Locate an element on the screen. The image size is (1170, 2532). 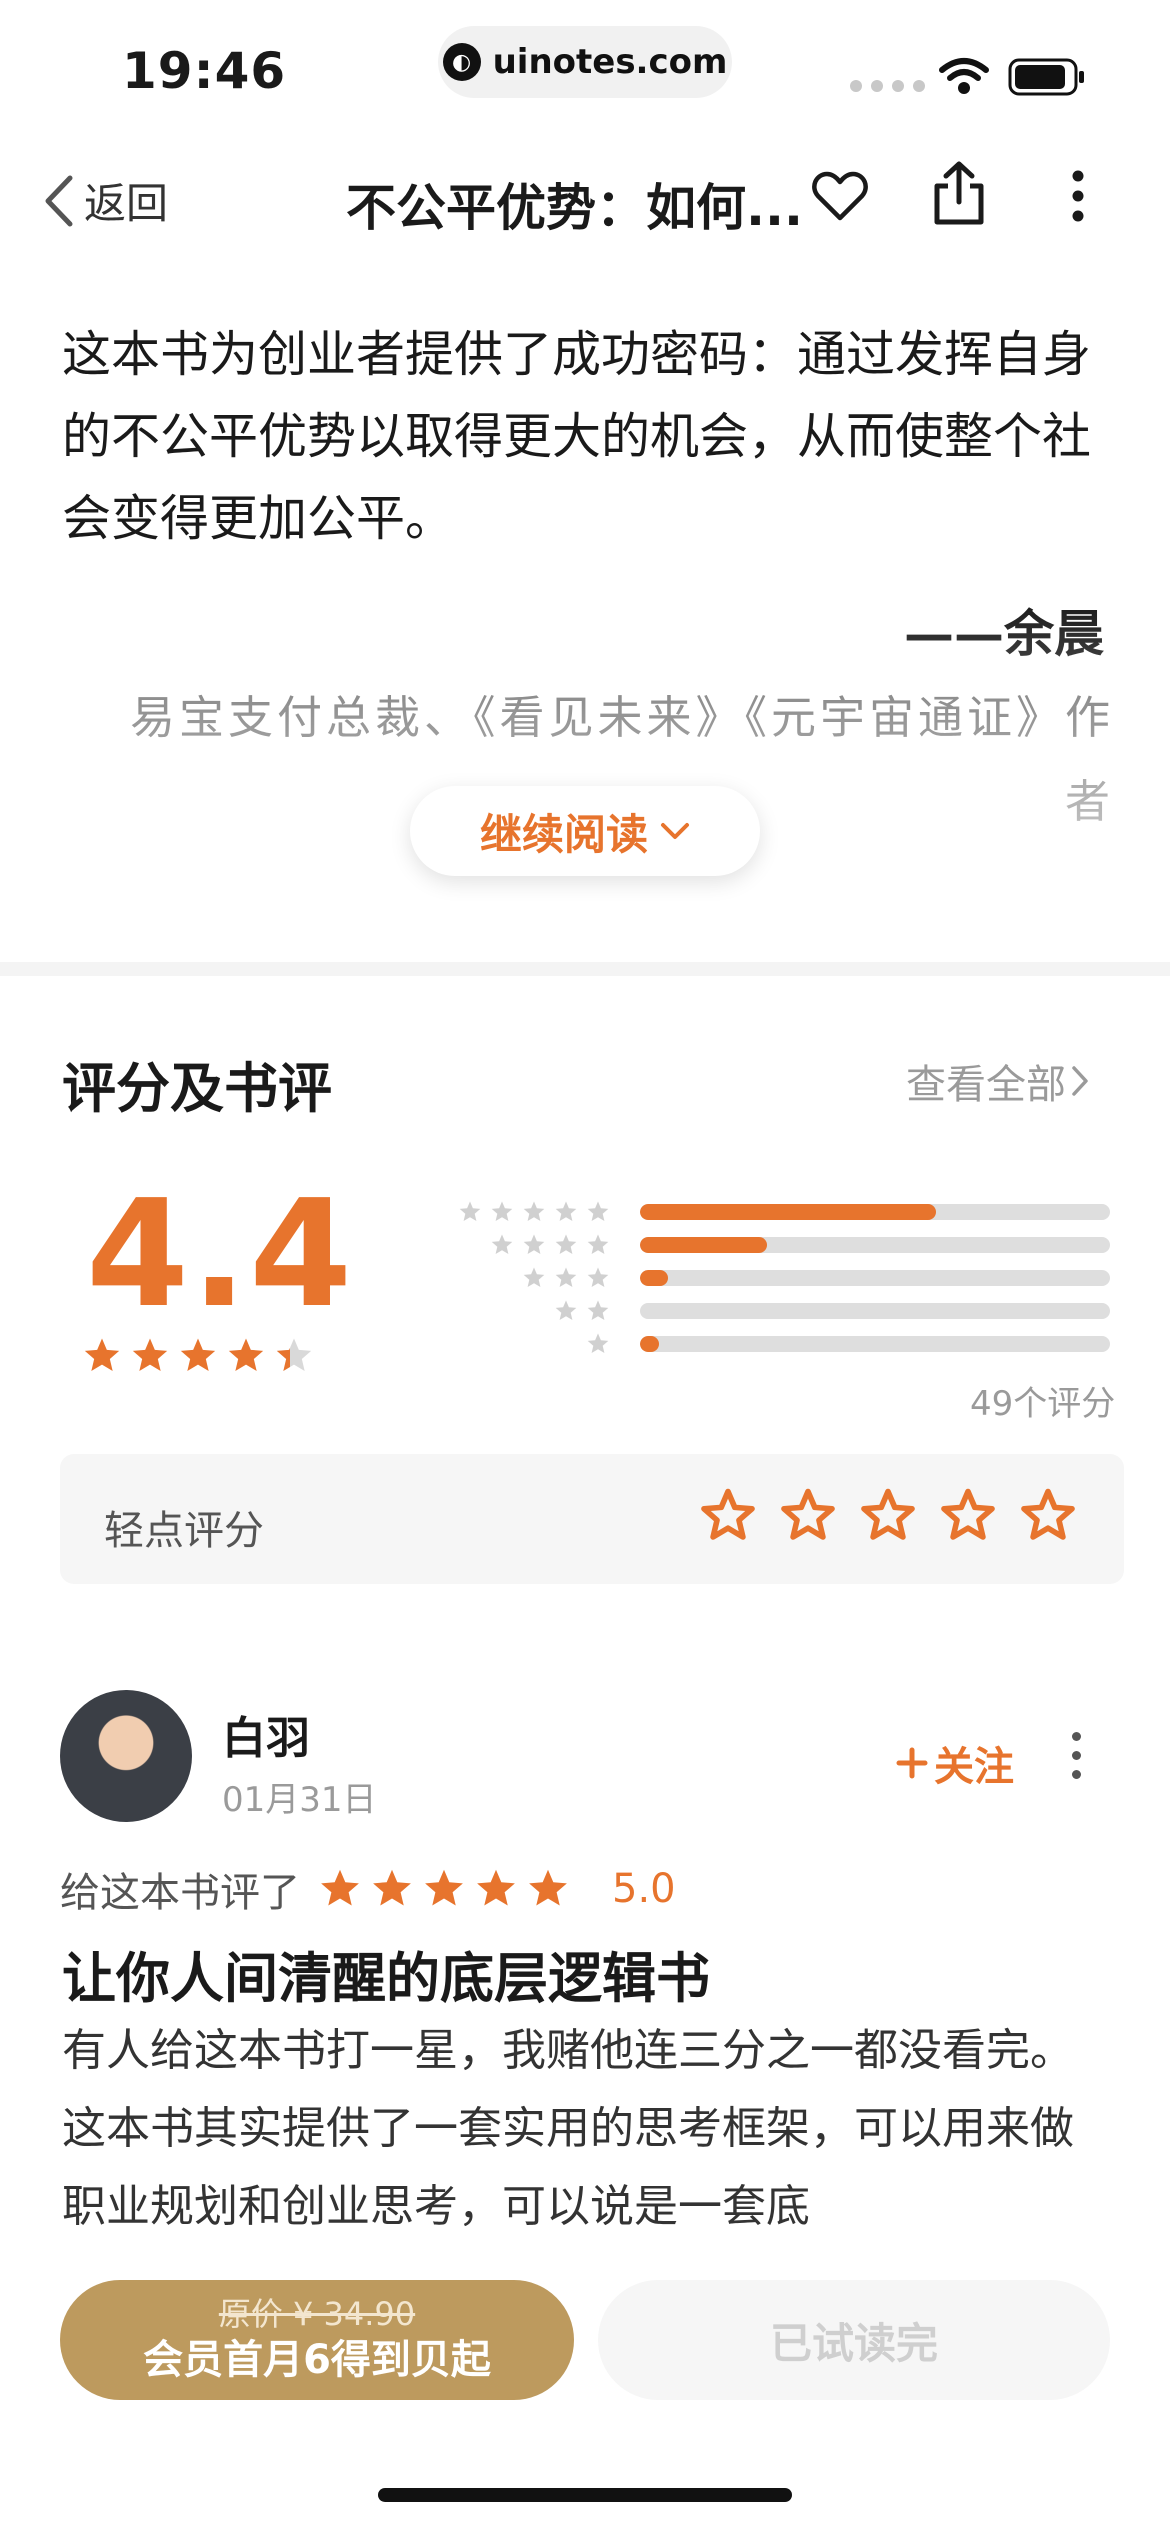
section-divider is located at coordinates (585, 969).